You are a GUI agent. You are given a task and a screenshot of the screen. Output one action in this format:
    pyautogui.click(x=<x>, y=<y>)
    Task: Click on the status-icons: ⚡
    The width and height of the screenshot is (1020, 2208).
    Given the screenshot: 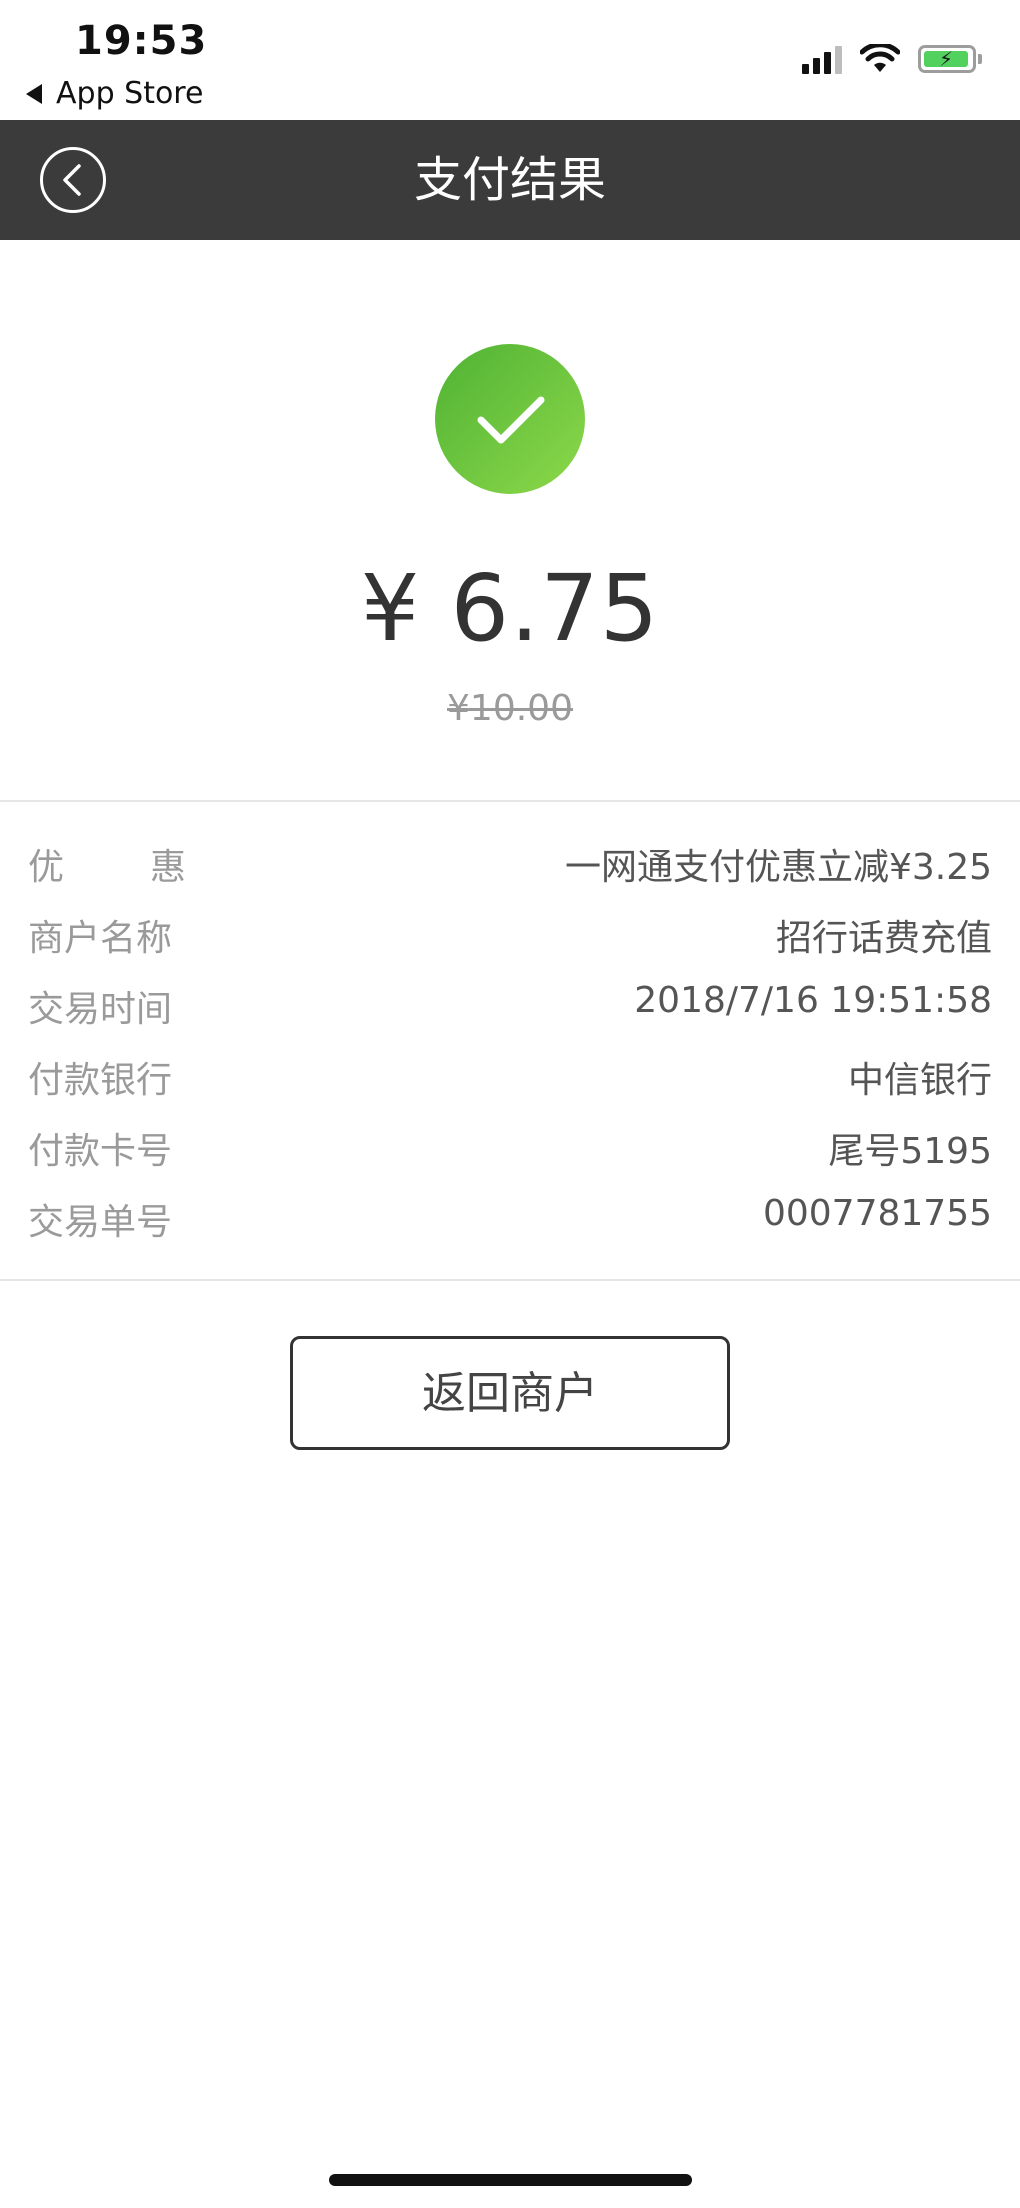 What is the action you would take?
    pyautogui.click(x=892, y=59)
    